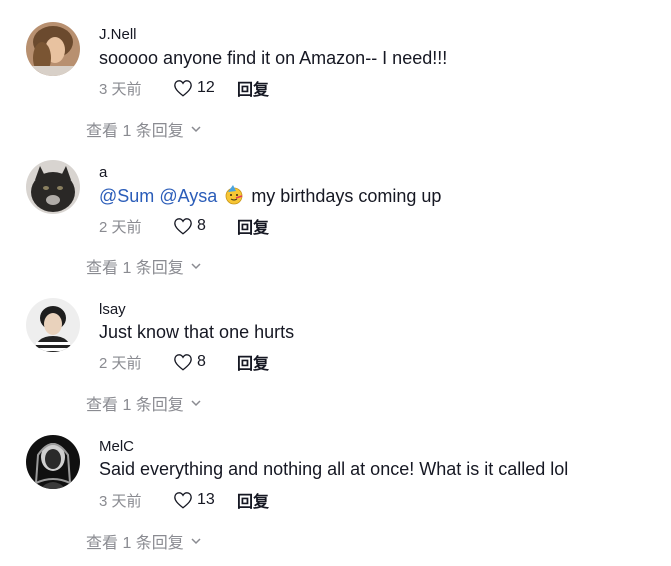 The width and height of the screenshot is (671, 566). Describe the element at coordinates (126, 196) in the screenshot. I see `mention-link: @Sum` at that location.